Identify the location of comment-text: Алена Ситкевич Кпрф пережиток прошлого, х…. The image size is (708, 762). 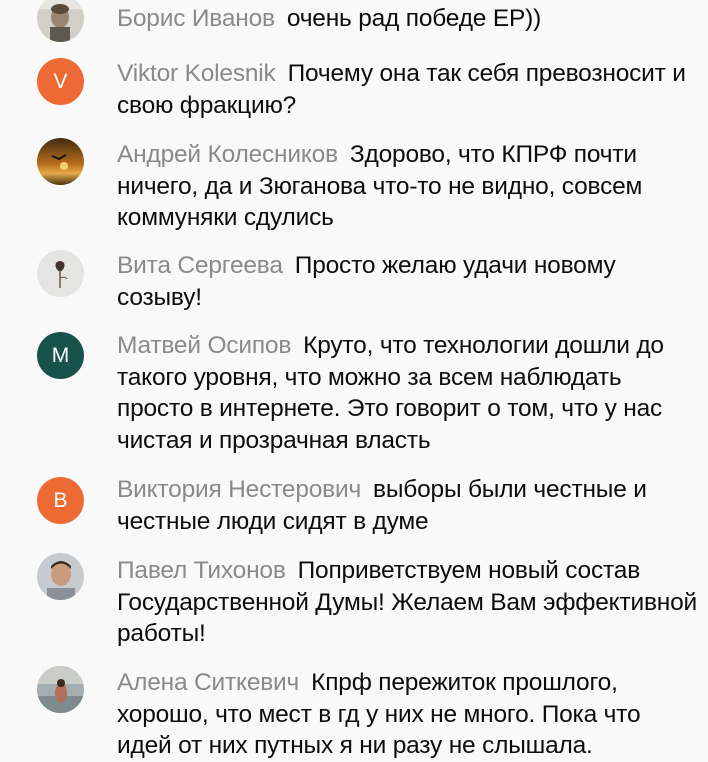
(408, 714).